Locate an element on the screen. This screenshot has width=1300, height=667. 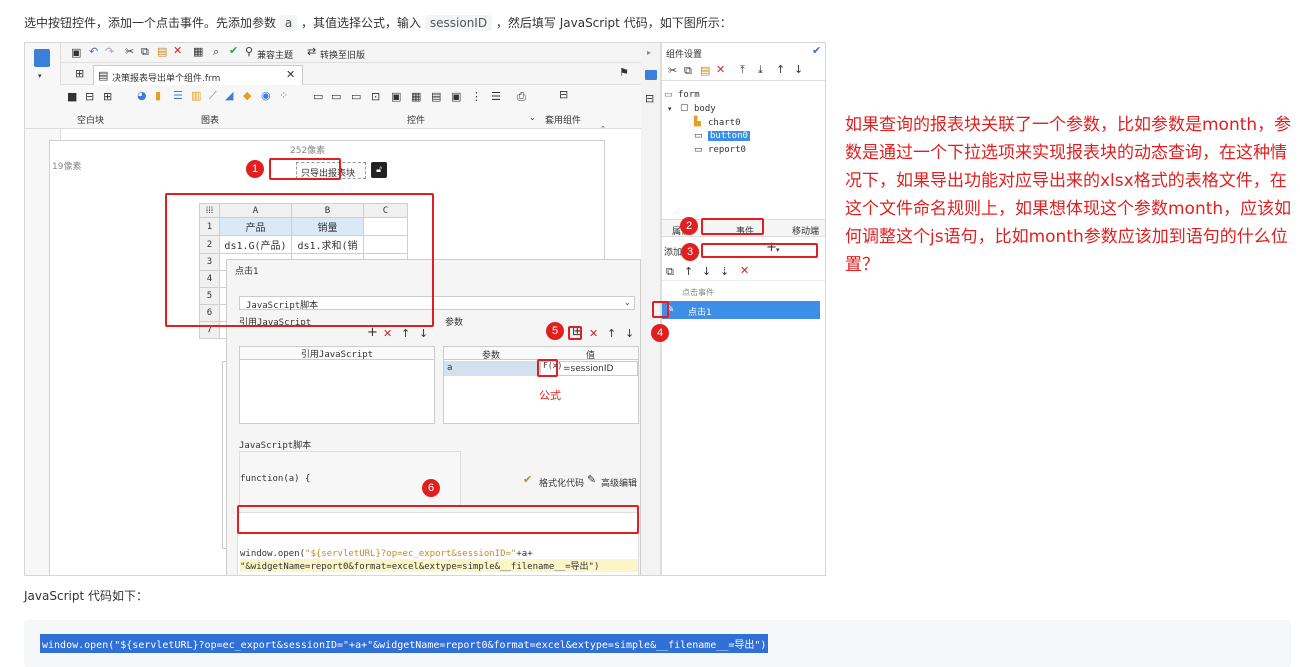
tree-form: form is located at coordinates (689, 95).